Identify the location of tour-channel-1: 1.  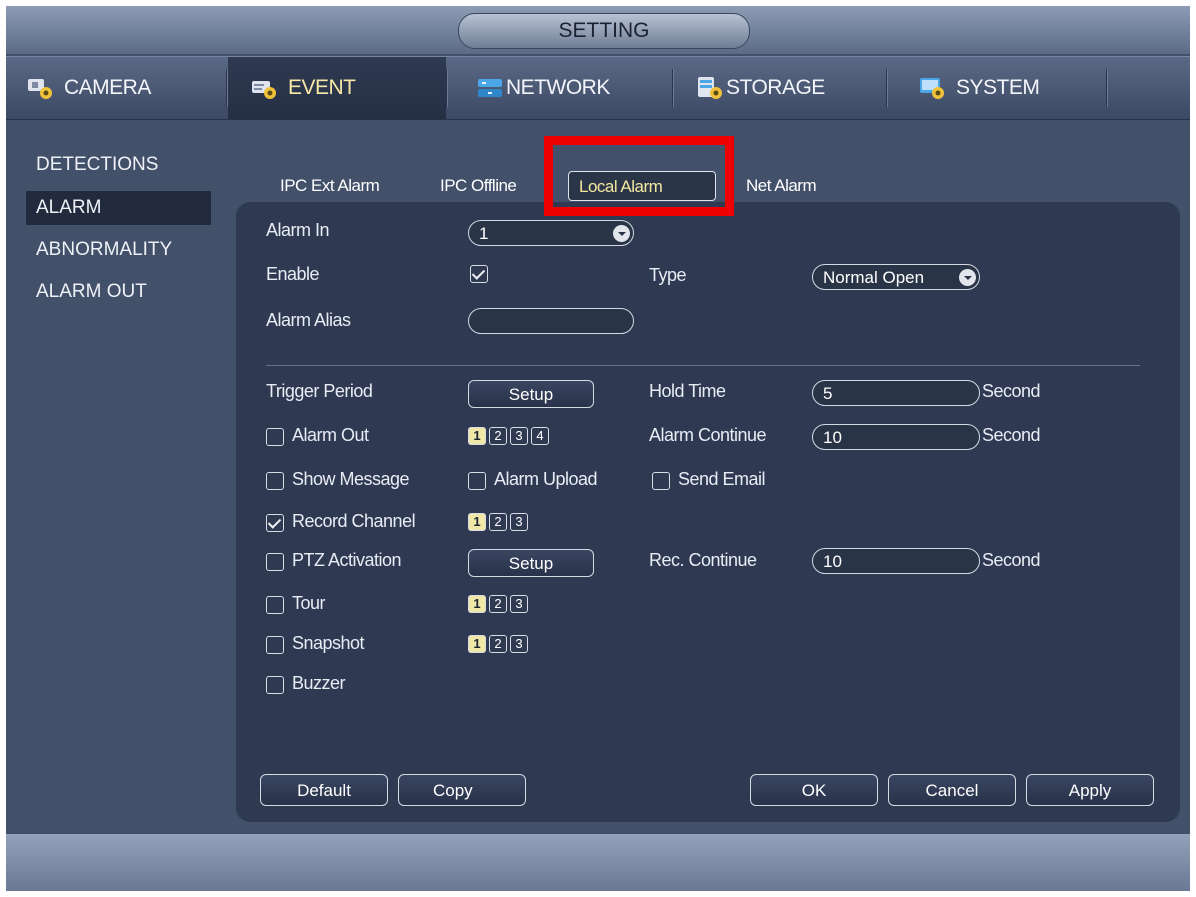
(477, 604).